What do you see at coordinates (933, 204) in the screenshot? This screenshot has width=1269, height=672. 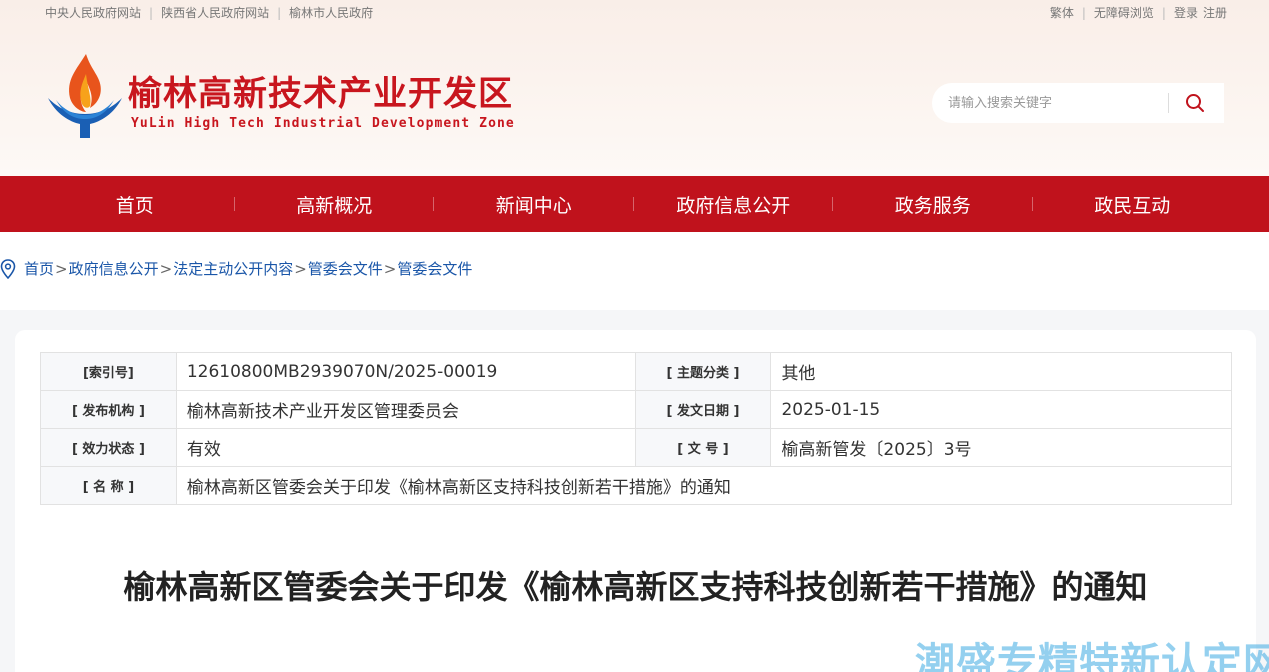 I see `nav-services: 政务服务` at bounding box center [933, 204].